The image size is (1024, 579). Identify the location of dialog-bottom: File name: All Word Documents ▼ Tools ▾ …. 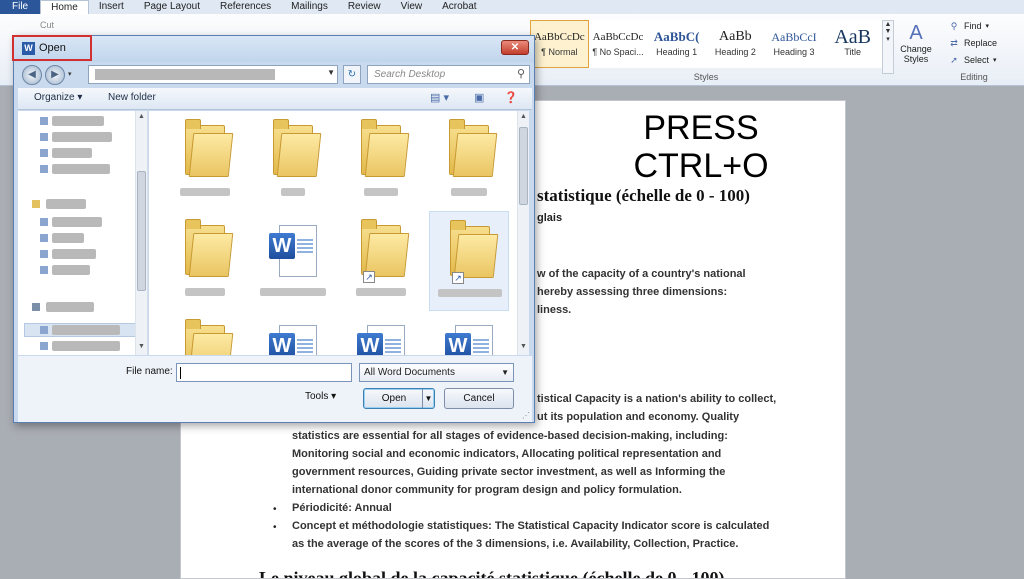
(275, 389).